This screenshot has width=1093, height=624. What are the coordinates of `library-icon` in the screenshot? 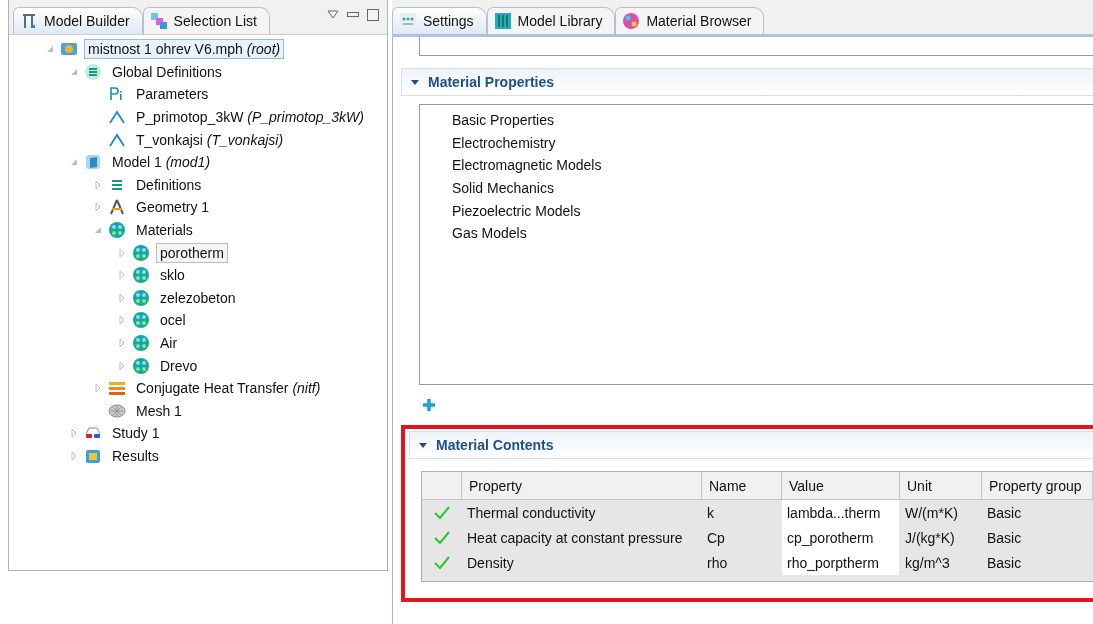 It's located at (502, 21).